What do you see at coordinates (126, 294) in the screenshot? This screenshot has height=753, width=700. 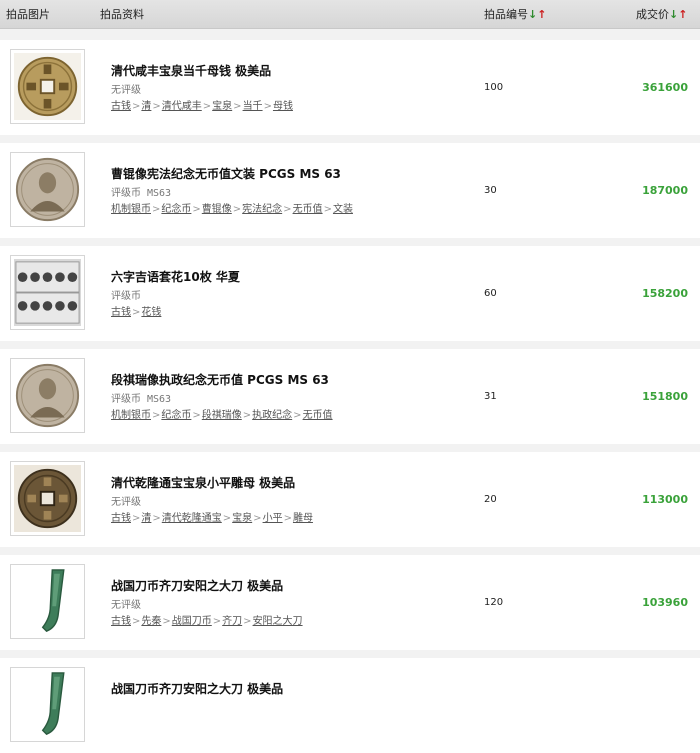 I see `lot-grade: 评级币` at bounding box center [126, 294].